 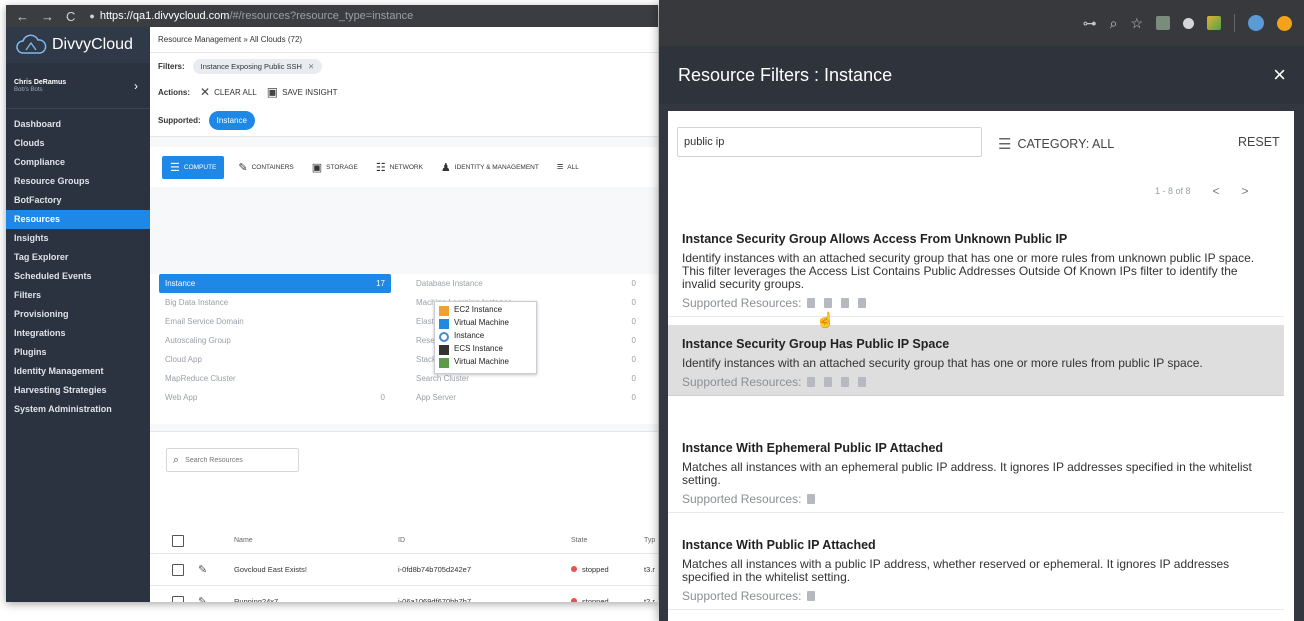 I want to click on row-name: Running24x7, so click(x=256, y=599).